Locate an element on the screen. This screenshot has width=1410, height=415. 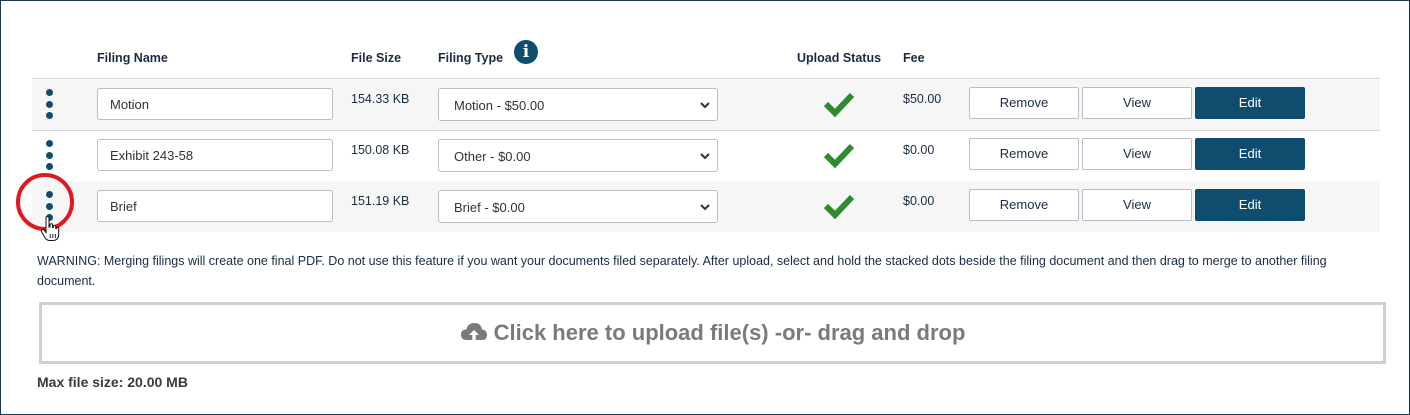
info-icon: i is located at coordinates (526, 52).